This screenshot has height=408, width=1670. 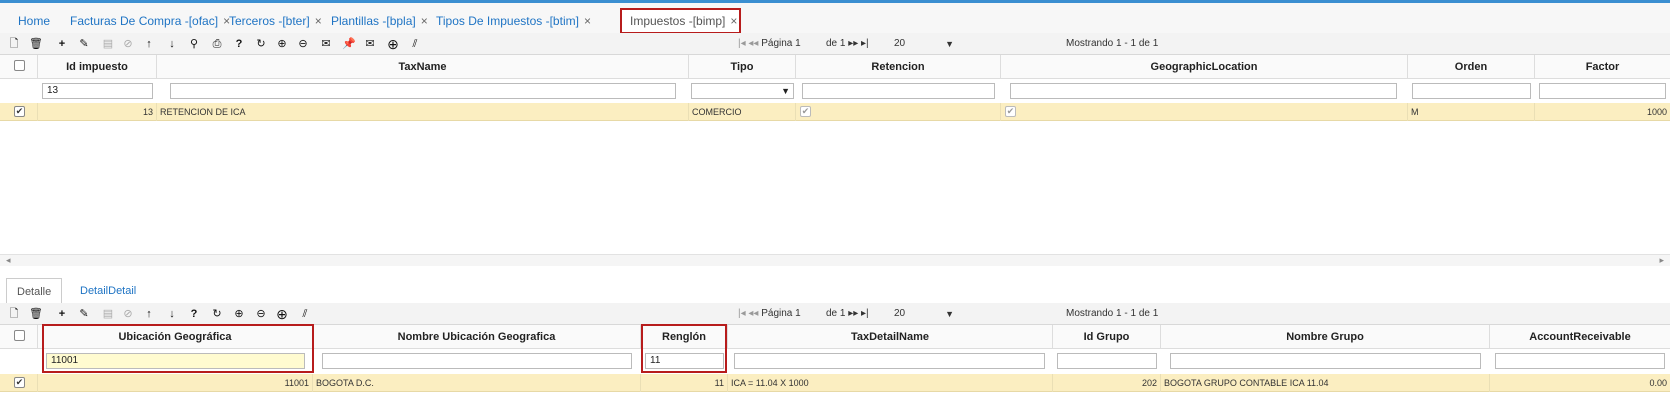 What do you see at coordinates (34, 291) in the screenshot?
I see `tab-detalle: Detalle` at bounding box center [34, 291].